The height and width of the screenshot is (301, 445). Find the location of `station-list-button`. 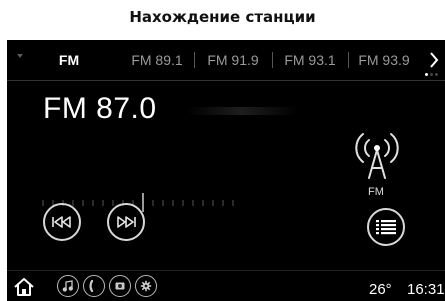

station-list-button is located at coordinates (386, 227).